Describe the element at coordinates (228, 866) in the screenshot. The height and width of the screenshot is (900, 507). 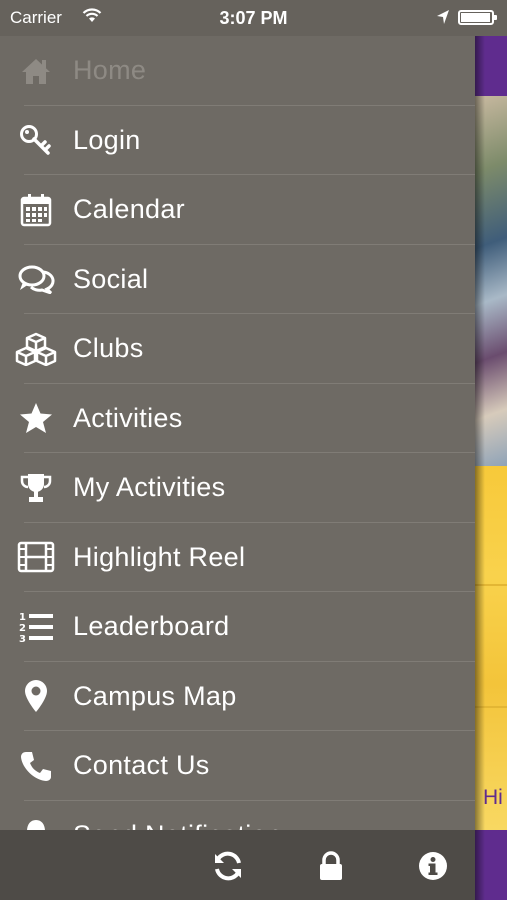
I see `refresh-icon` at that location.